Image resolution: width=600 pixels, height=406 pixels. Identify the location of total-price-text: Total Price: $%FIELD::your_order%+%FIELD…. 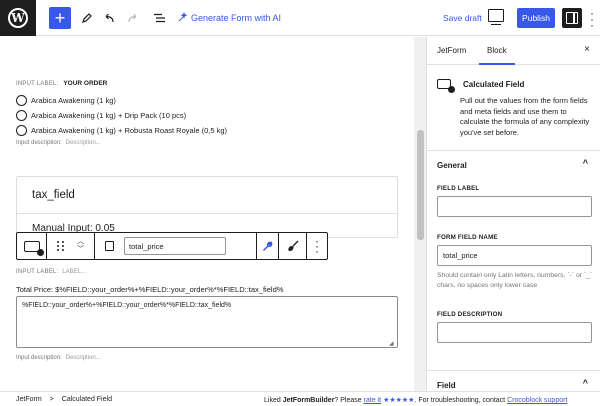
(150, 289).